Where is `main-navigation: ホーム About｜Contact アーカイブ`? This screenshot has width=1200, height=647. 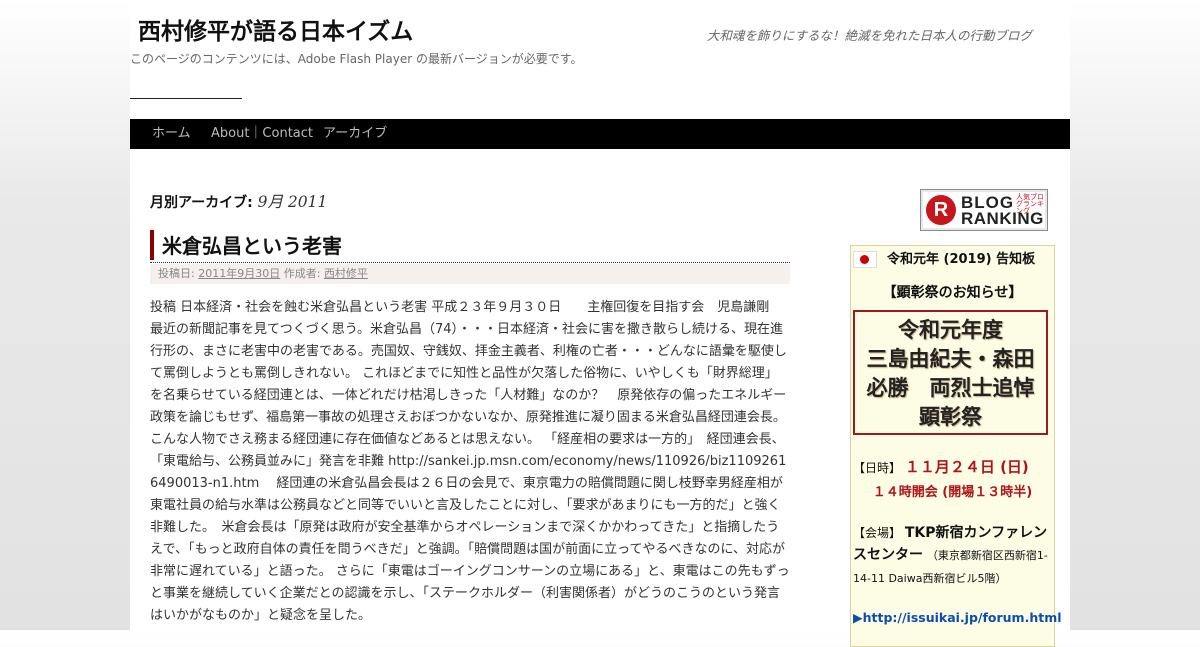 main-navigation: ホーム About｜Contact アーカイブ is located at coordinates (600, 134).